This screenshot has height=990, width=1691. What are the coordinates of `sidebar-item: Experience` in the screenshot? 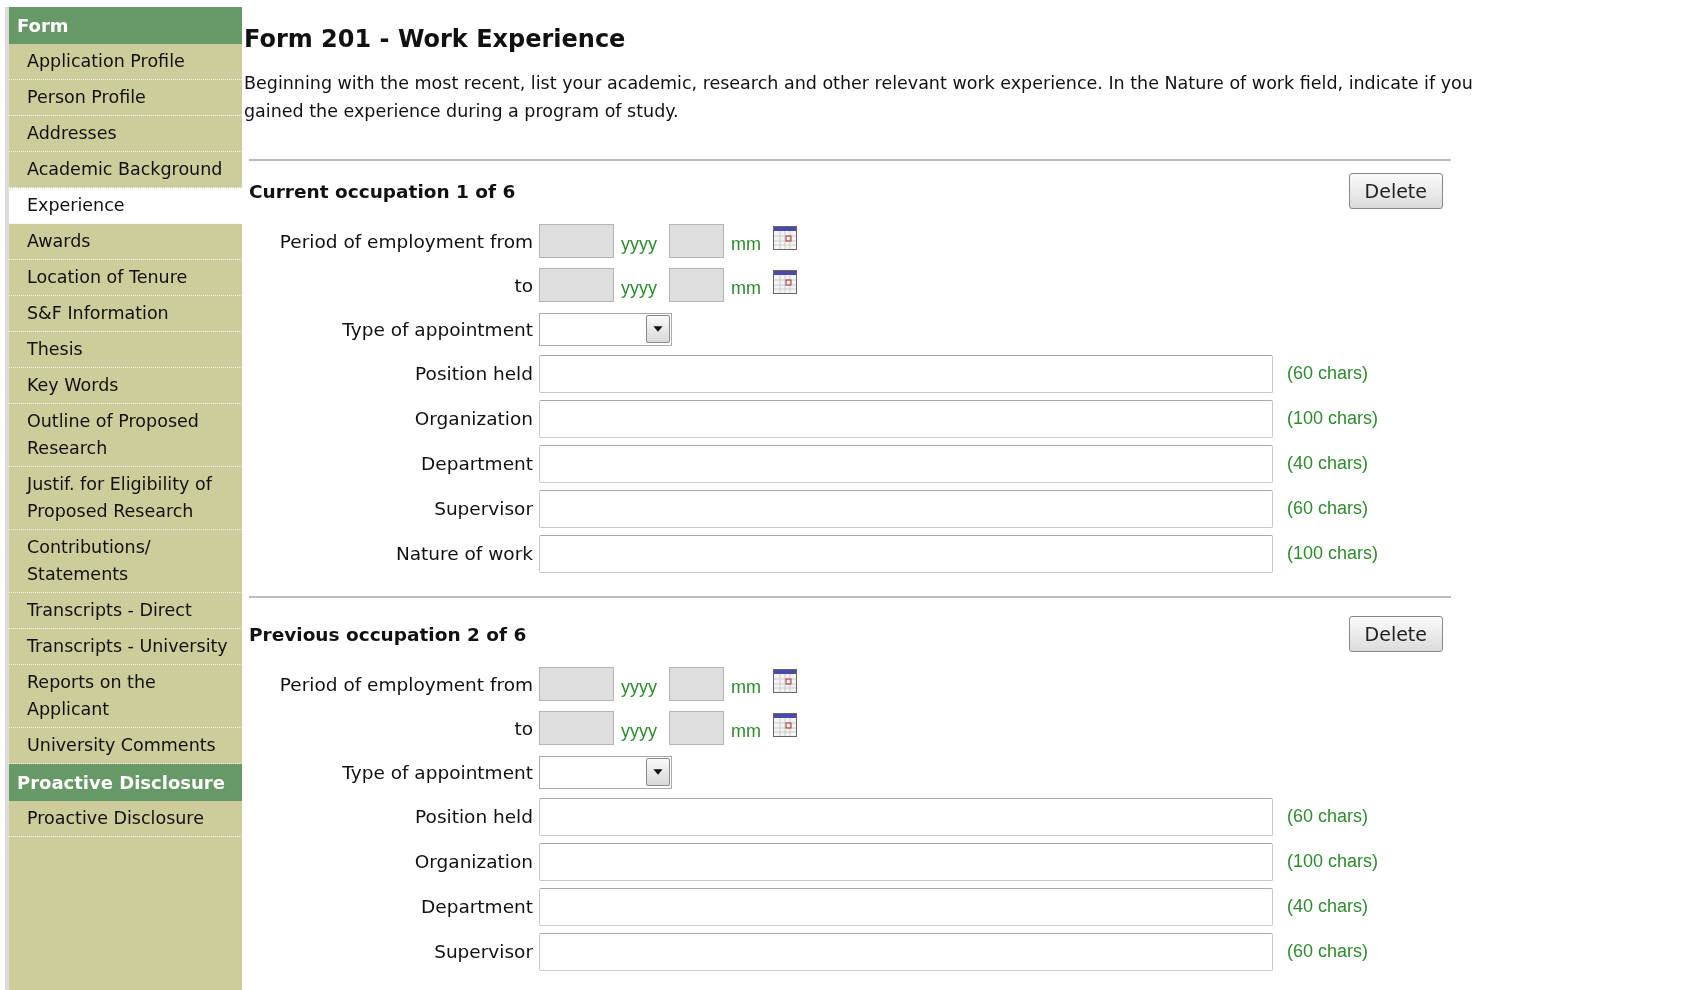 It's located at (125, 206).